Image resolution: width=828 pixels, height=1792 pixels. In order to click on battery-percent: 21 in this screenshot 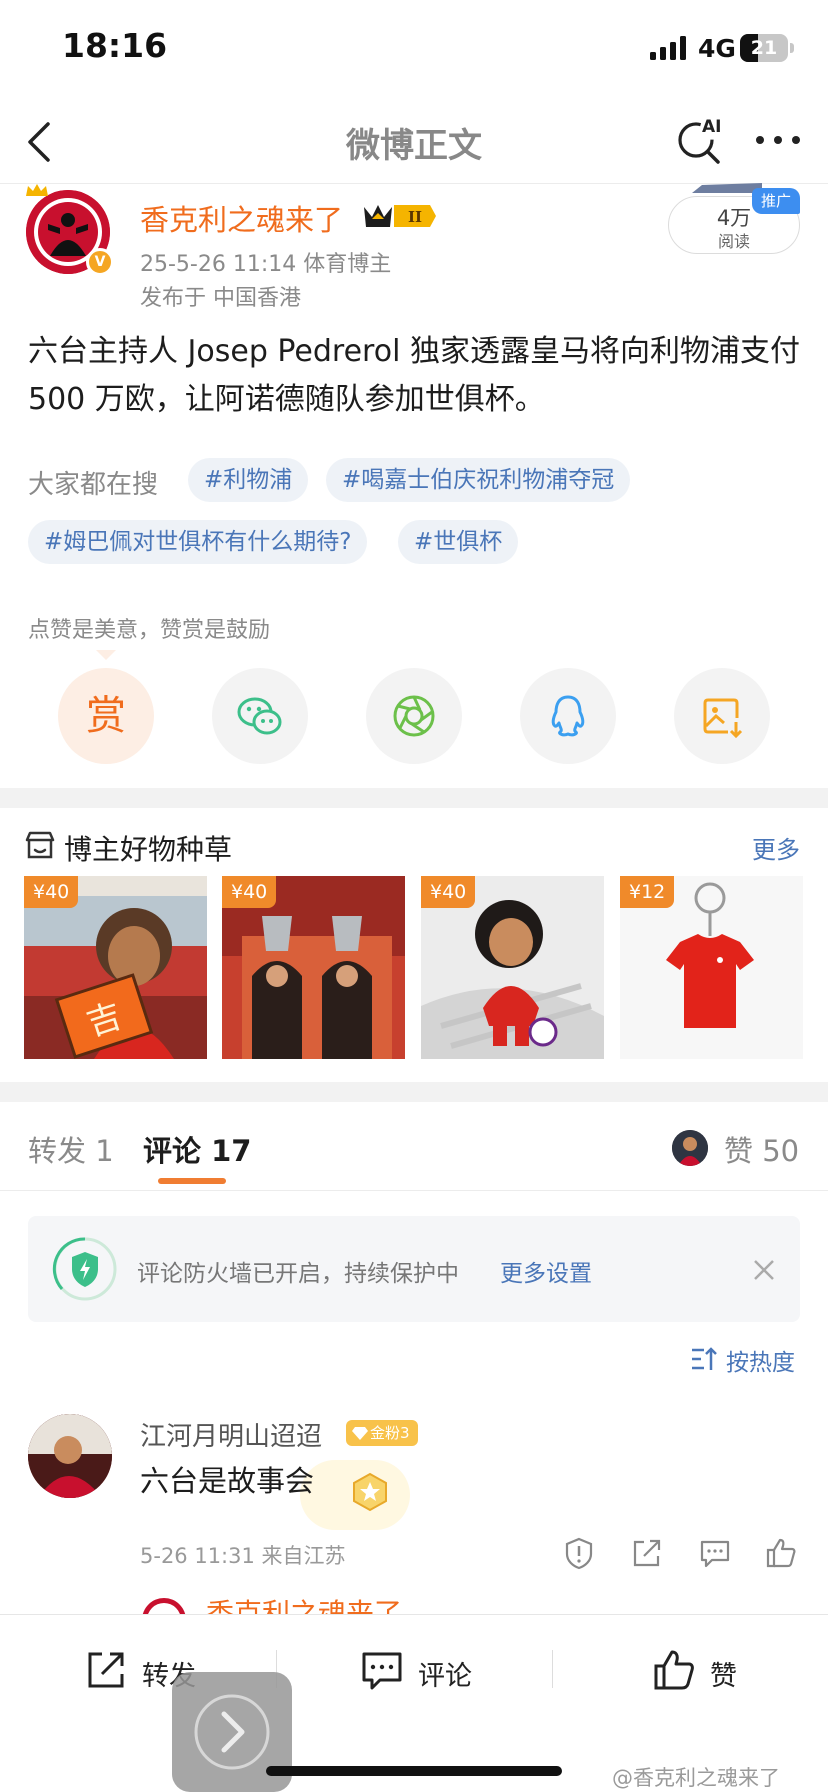, I will do `click(764, 48)`.